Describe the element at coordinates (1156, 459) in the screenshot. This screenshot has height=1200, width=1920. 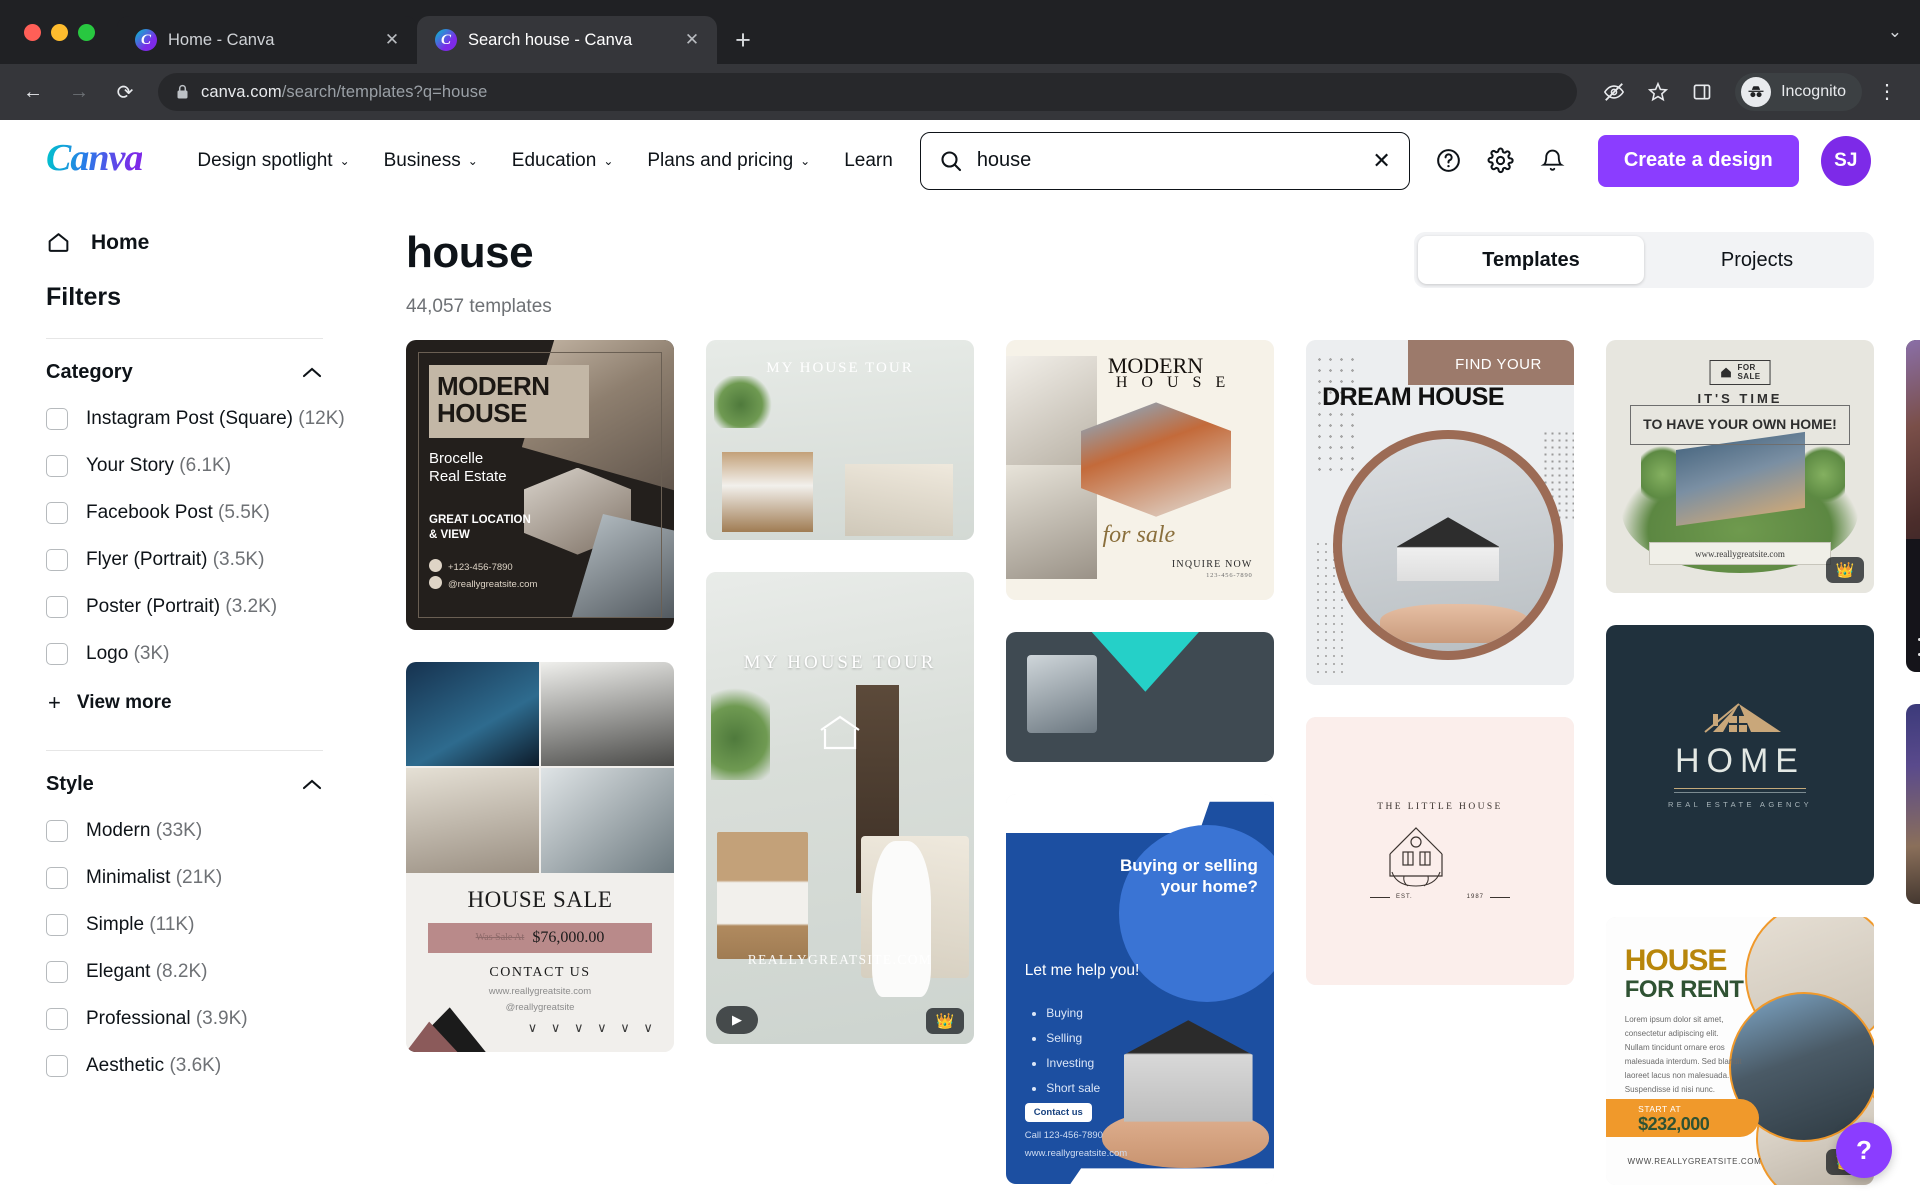
I see `house-photo-hex` at that location.